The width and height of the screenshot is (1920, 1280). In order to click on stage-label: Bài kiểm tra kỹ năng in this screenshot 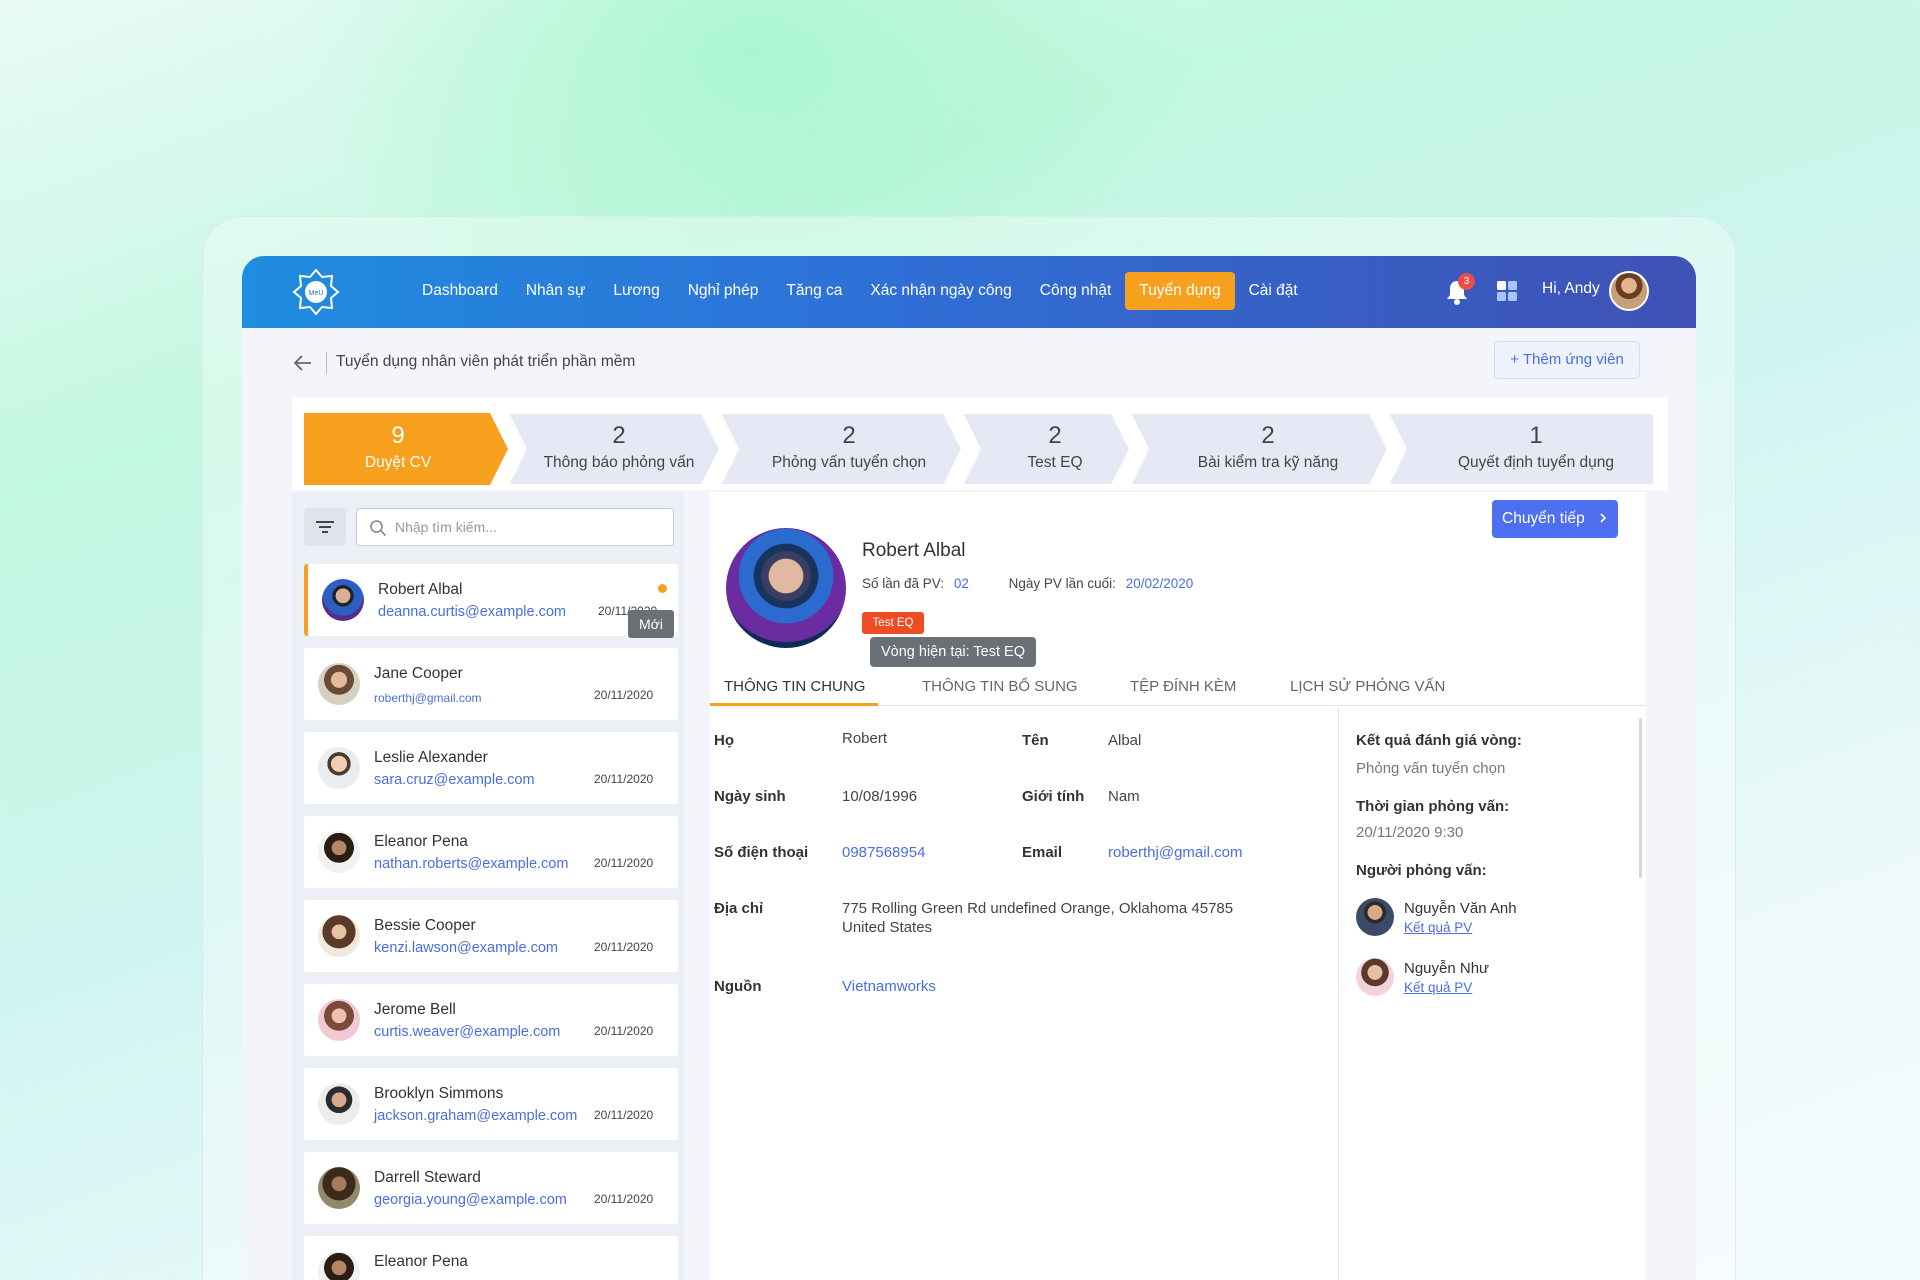, I will do `click(1268, 462)`.